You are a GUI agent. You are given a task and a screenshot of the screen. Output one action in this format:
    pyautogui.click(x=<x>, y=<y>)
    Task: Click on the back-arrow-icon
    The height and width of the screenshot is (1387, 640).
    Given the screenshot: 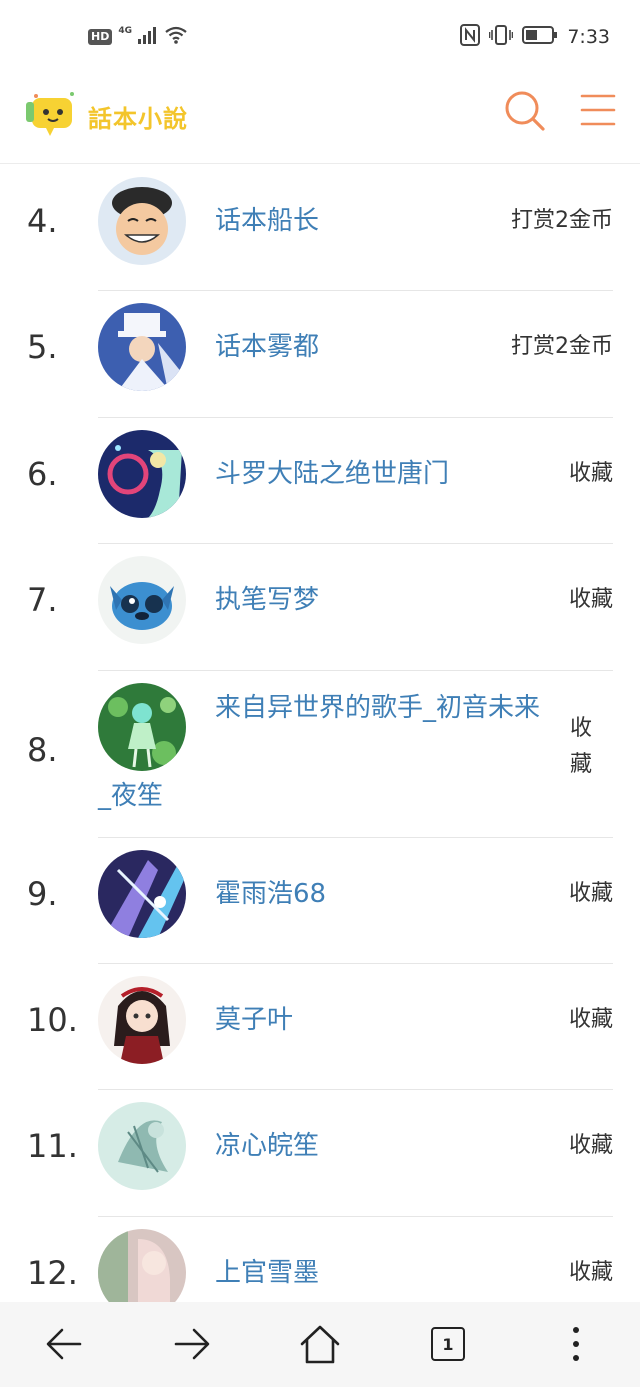 What is the action you would take?
    pyautogui.click(x=64, y=1344)
    